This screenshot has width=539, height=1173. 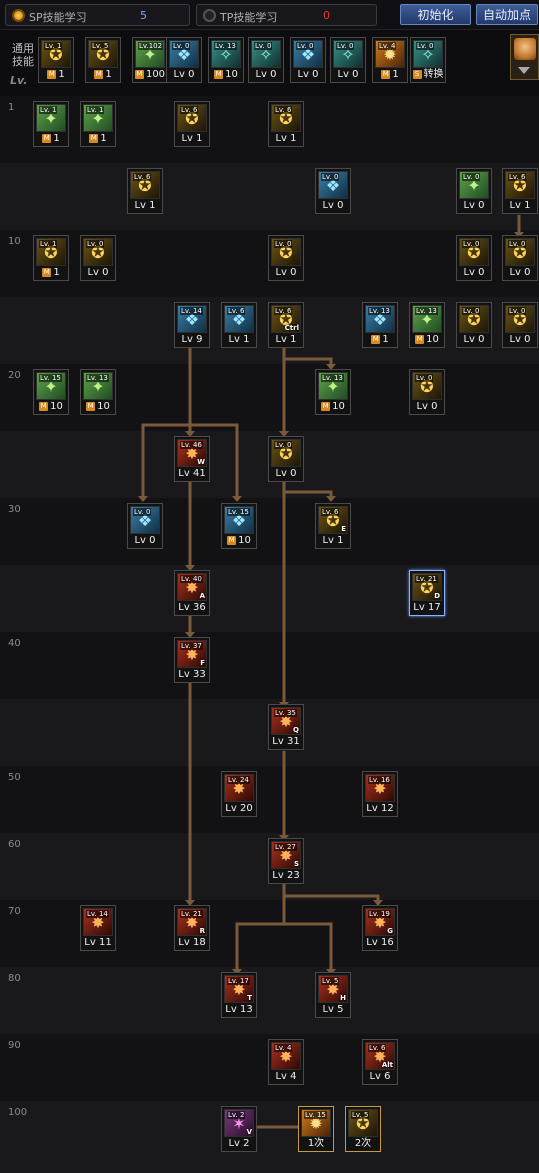 I want to click on skill-slot: ✸ Lv. 19 G Lv 16, so click(x=380, y=928).